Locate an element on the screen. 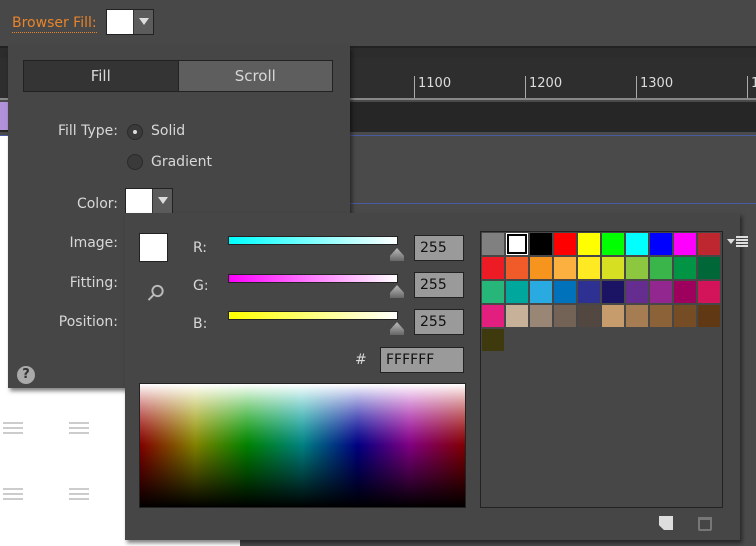 The image size is (756, 546). hash-label: # is located at coordinates (361, 360).